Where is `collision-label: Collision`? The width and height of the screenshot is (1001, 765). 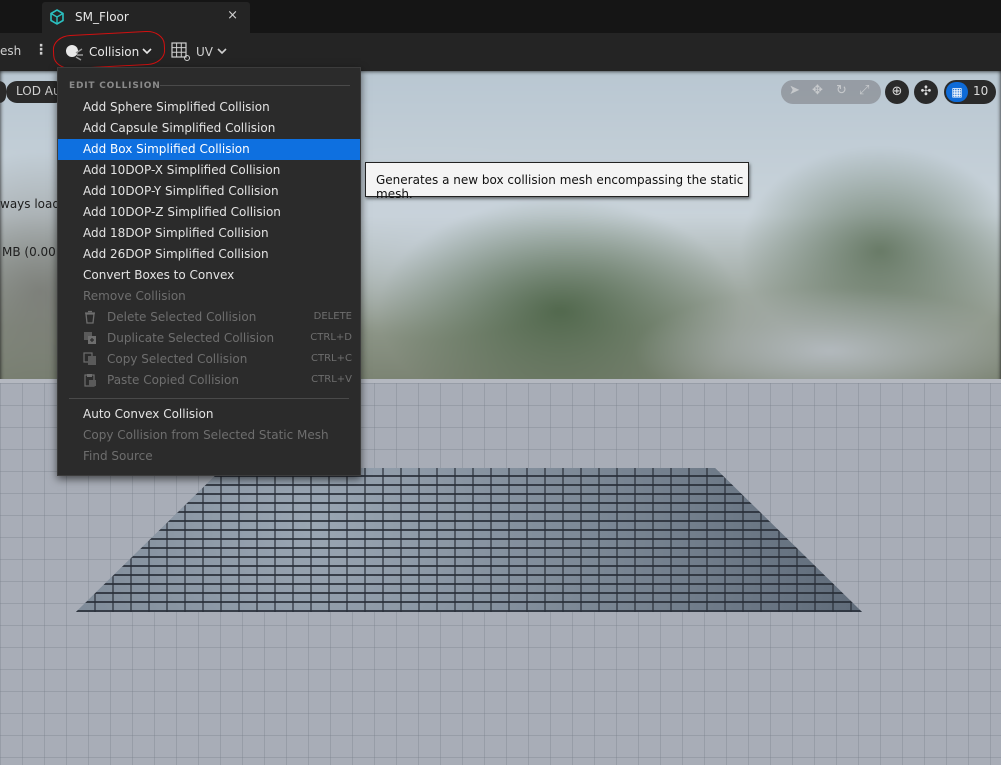 collision-label: Collision is located at coordinates (114, 52).